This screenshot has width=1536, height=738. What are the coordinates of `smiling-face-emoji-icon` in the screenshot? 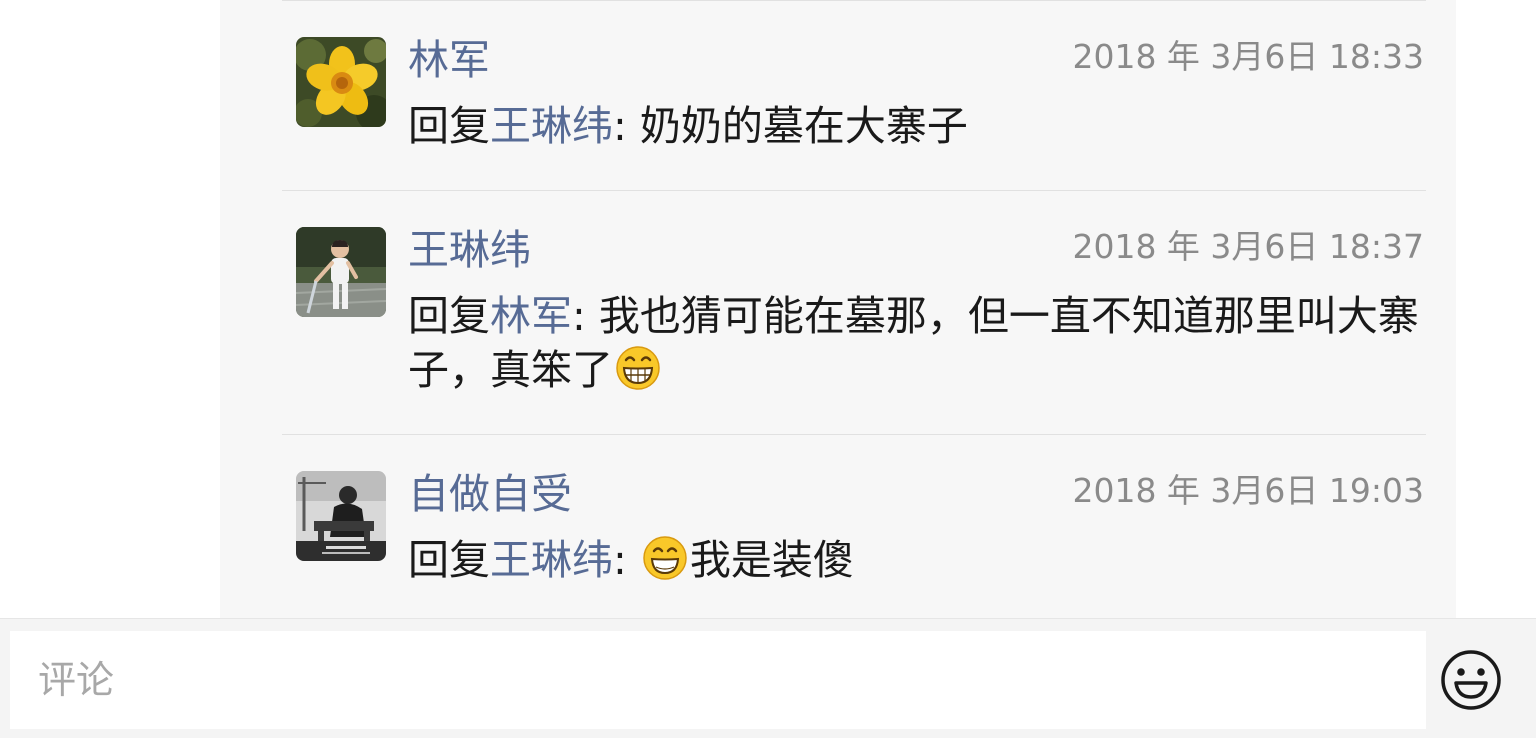 It's located at (665, 558).